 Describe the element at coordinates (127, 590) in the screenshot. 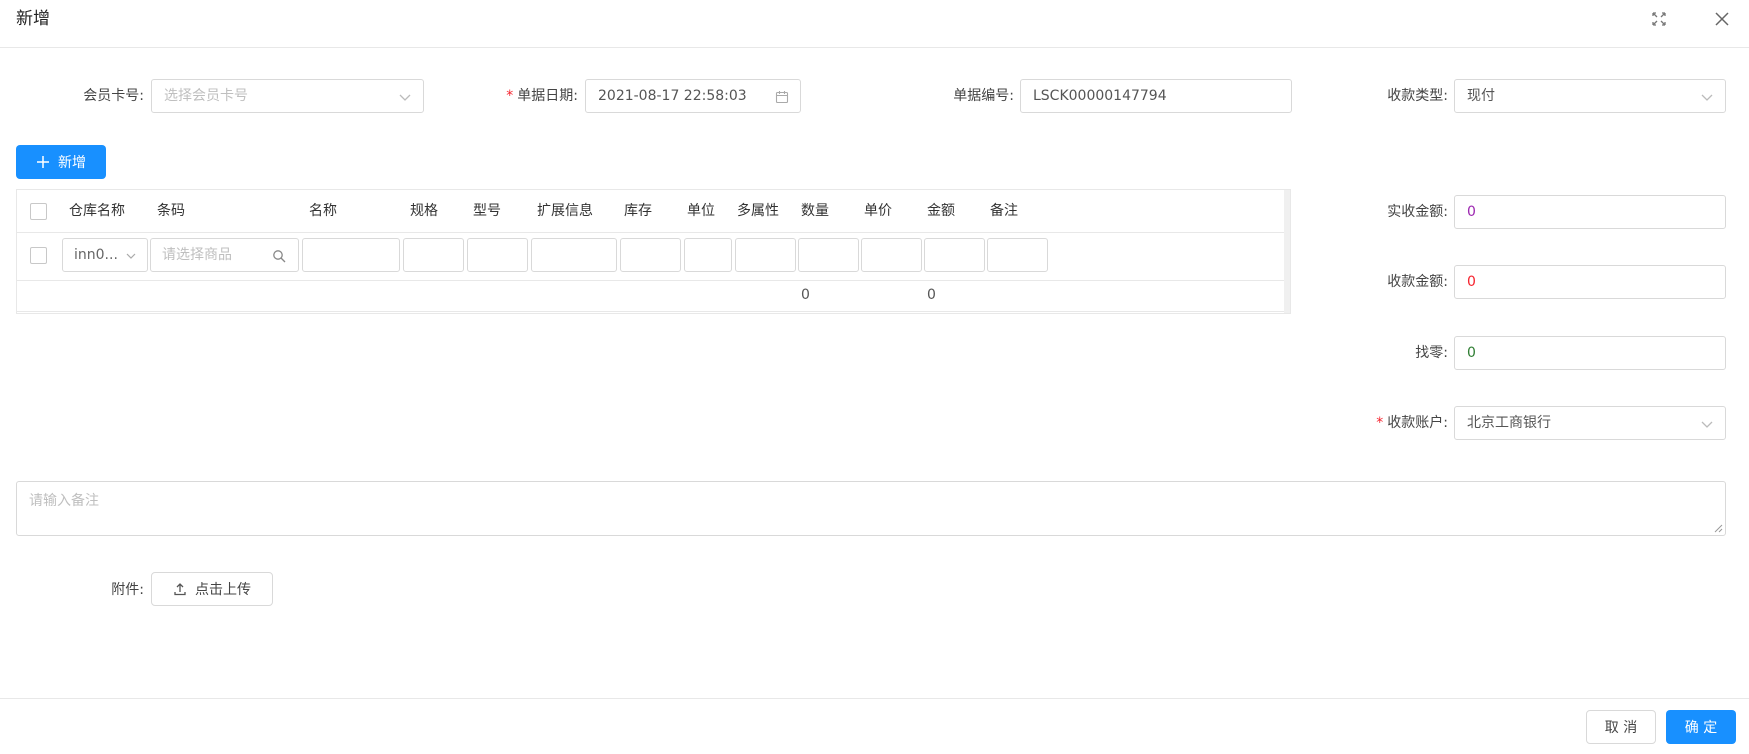

I see `attachment-label: 附件:` at that location.